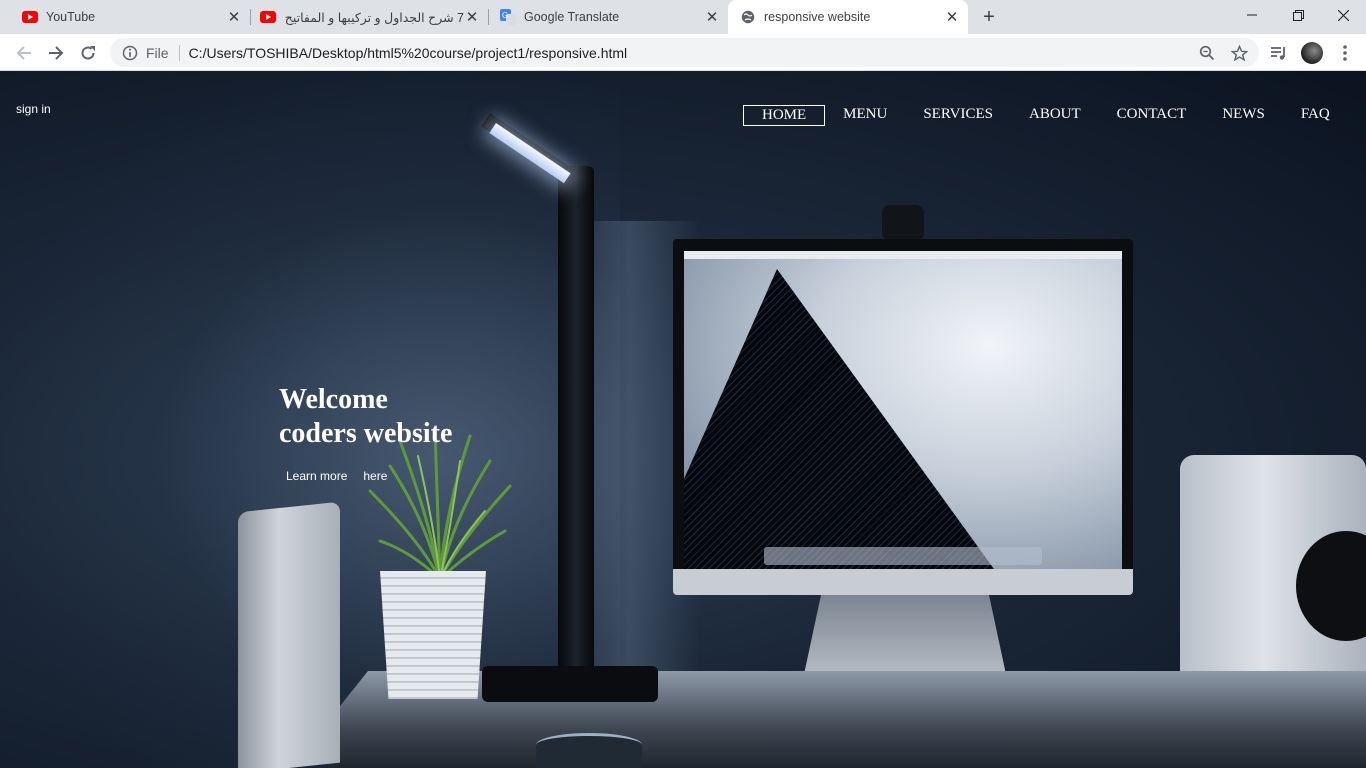  I want to click on reload-button, so click(88, 53).